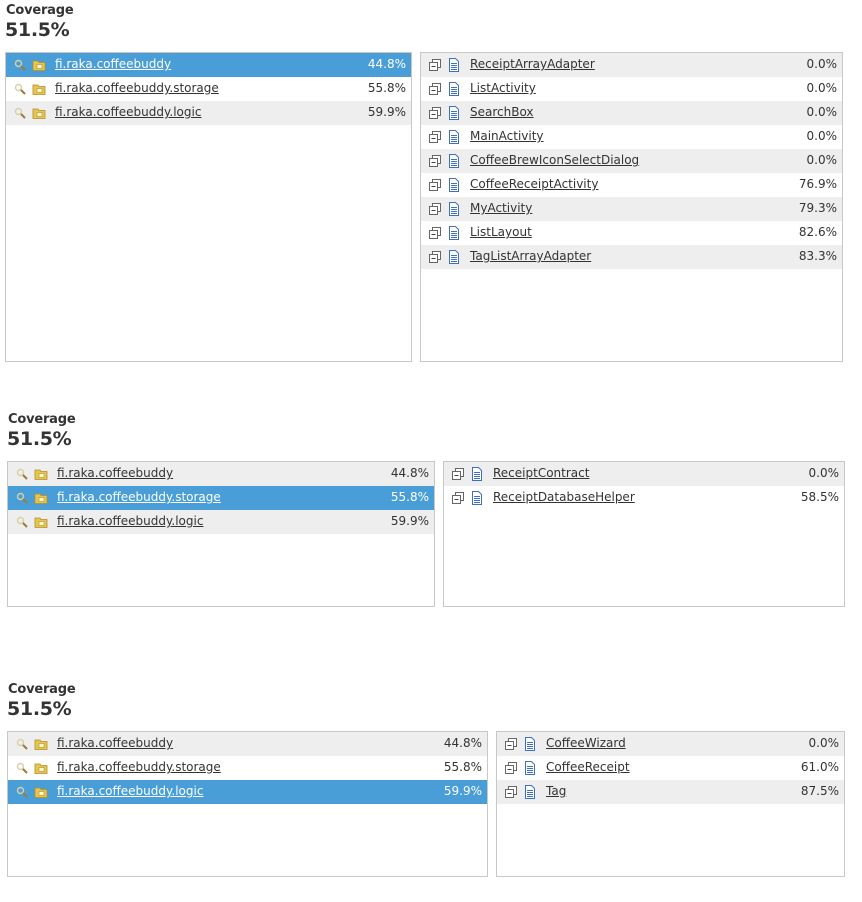 This screenshot has height=902, width=862. Describe the element at coordinates (631, 89) in the screenshot. I see `class-row: ListActivity 0.0%` at that location.